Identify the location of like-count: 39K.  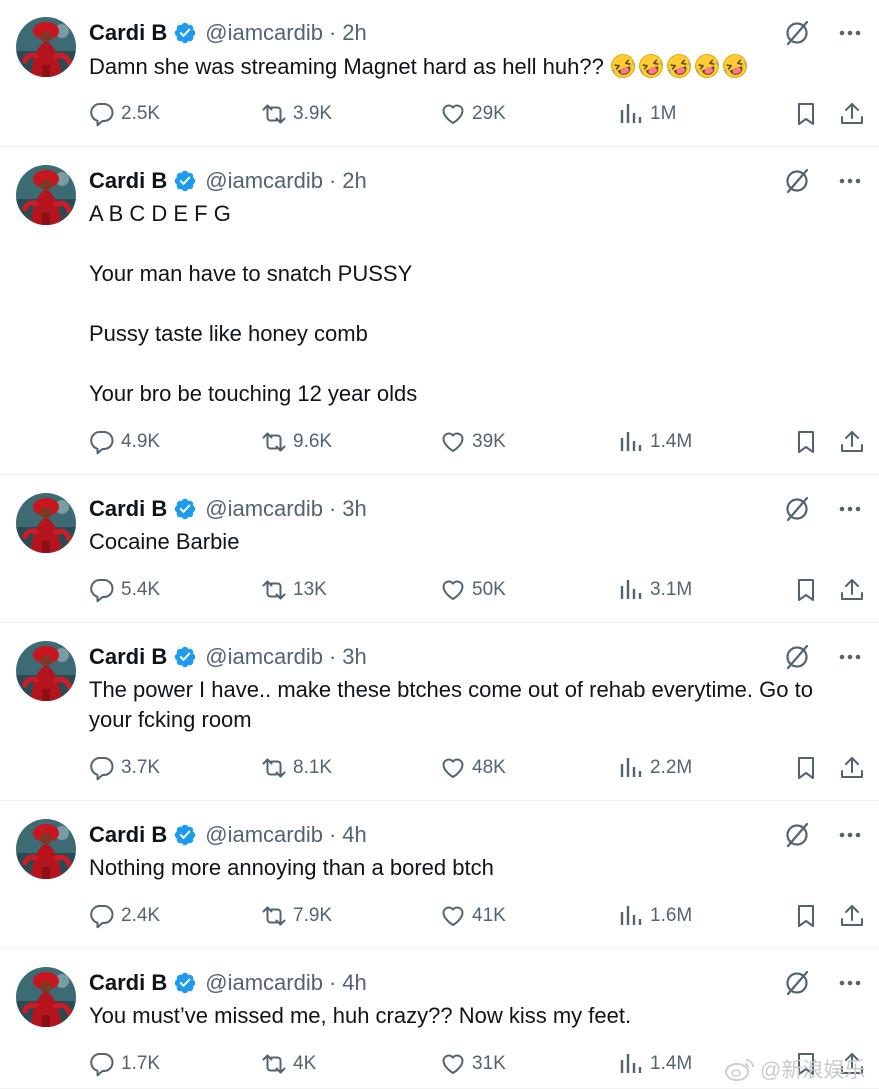
(489, 441).